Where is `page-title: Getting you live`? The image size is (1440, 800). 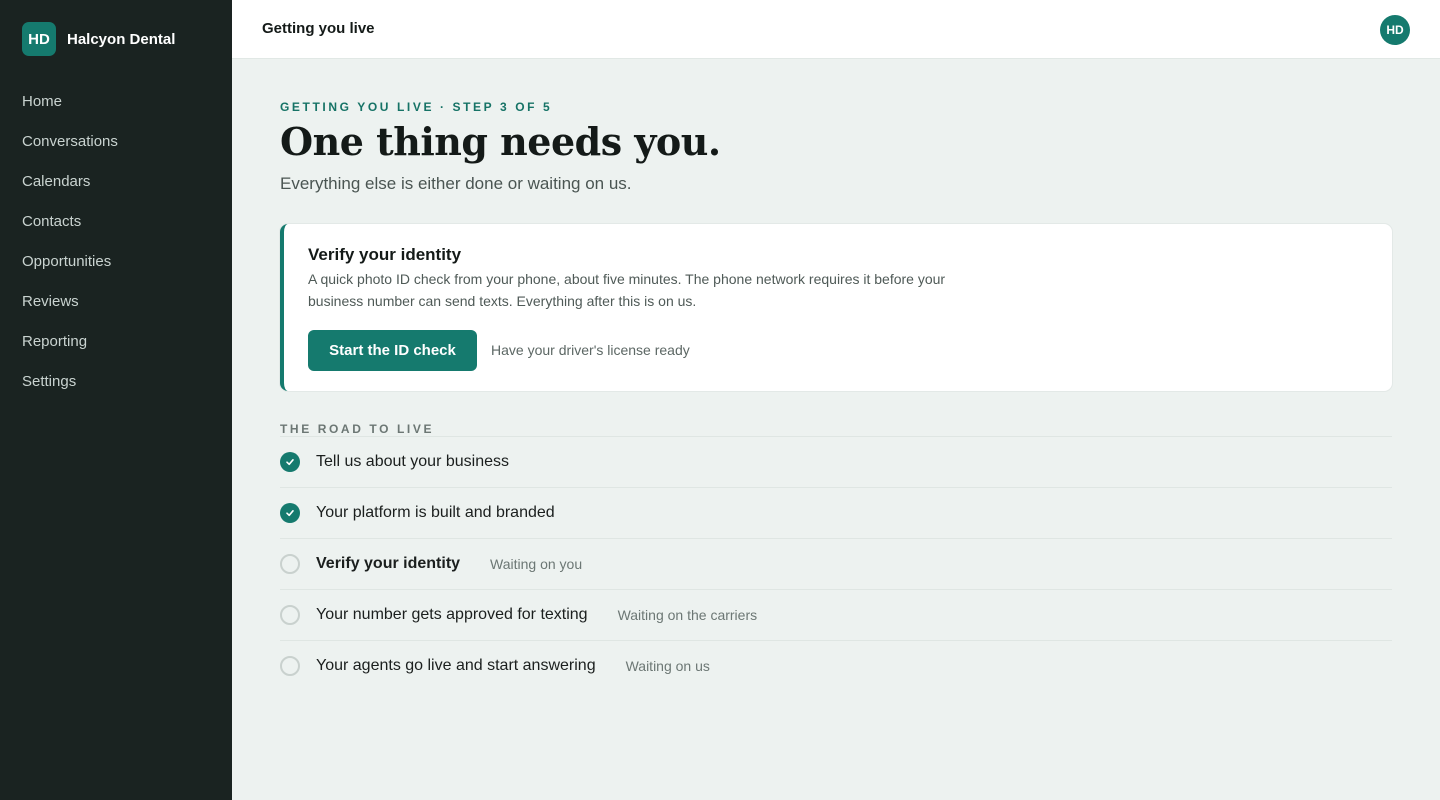 page-title: Getting you live is located at coordinates (318, 28).